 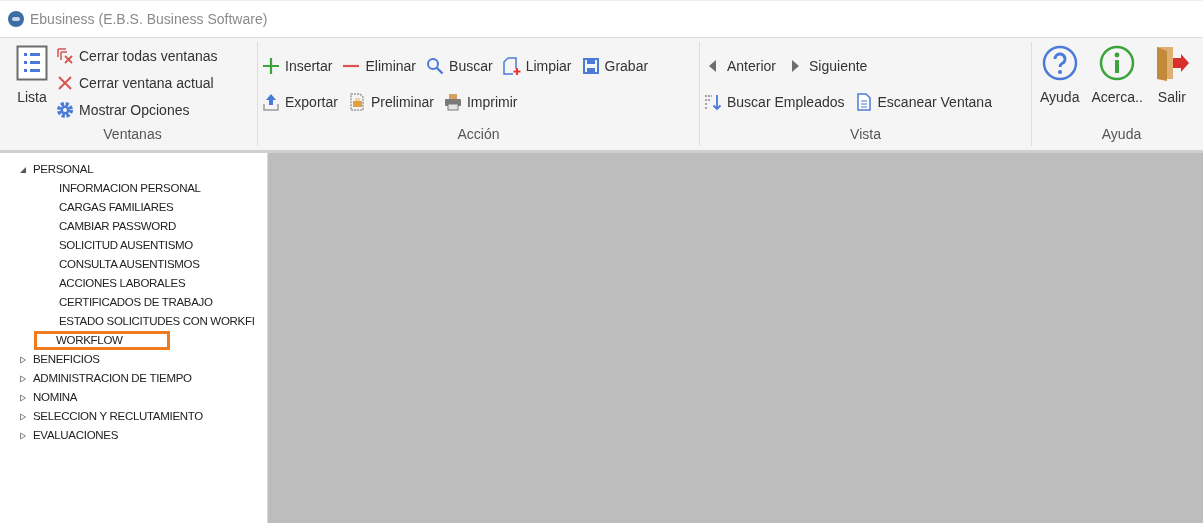 I want to click on tree-item: CERTIFICADOS DE TRABAJO, so click(x=125, y=302).